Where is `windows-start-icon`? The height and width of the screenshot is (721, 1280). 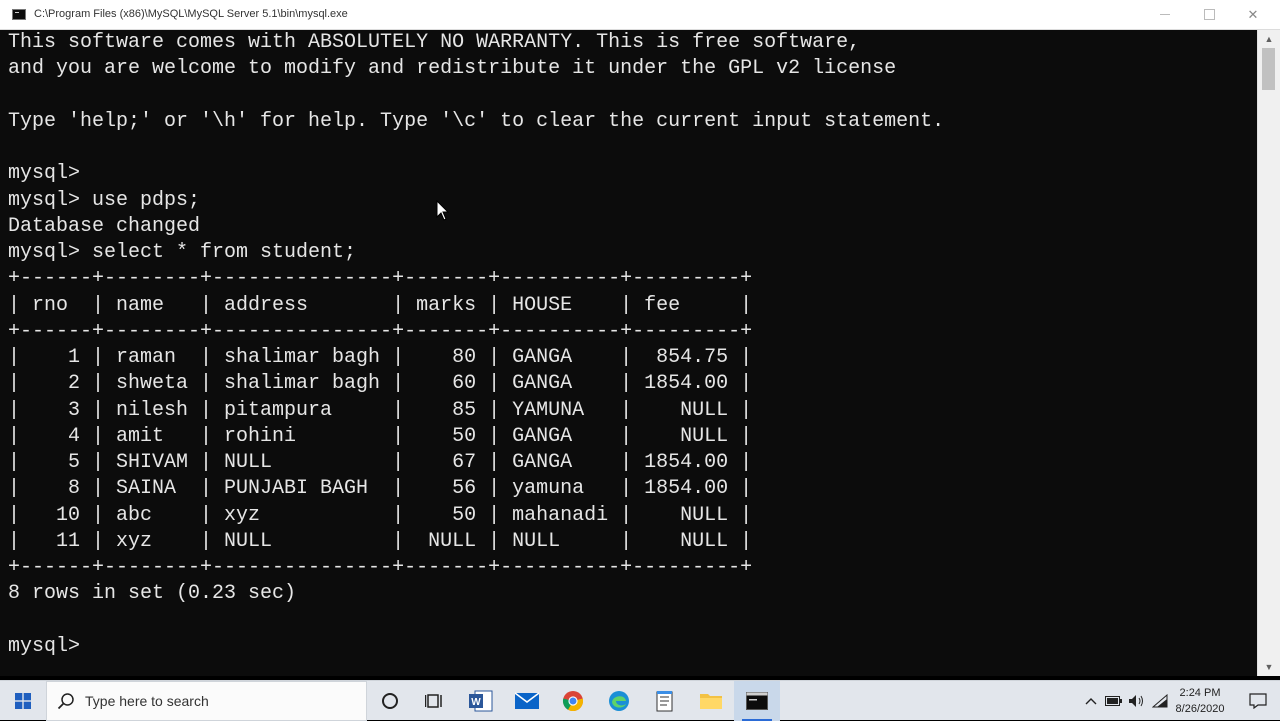
windows-start-icon is located at coordinates (23, 701).